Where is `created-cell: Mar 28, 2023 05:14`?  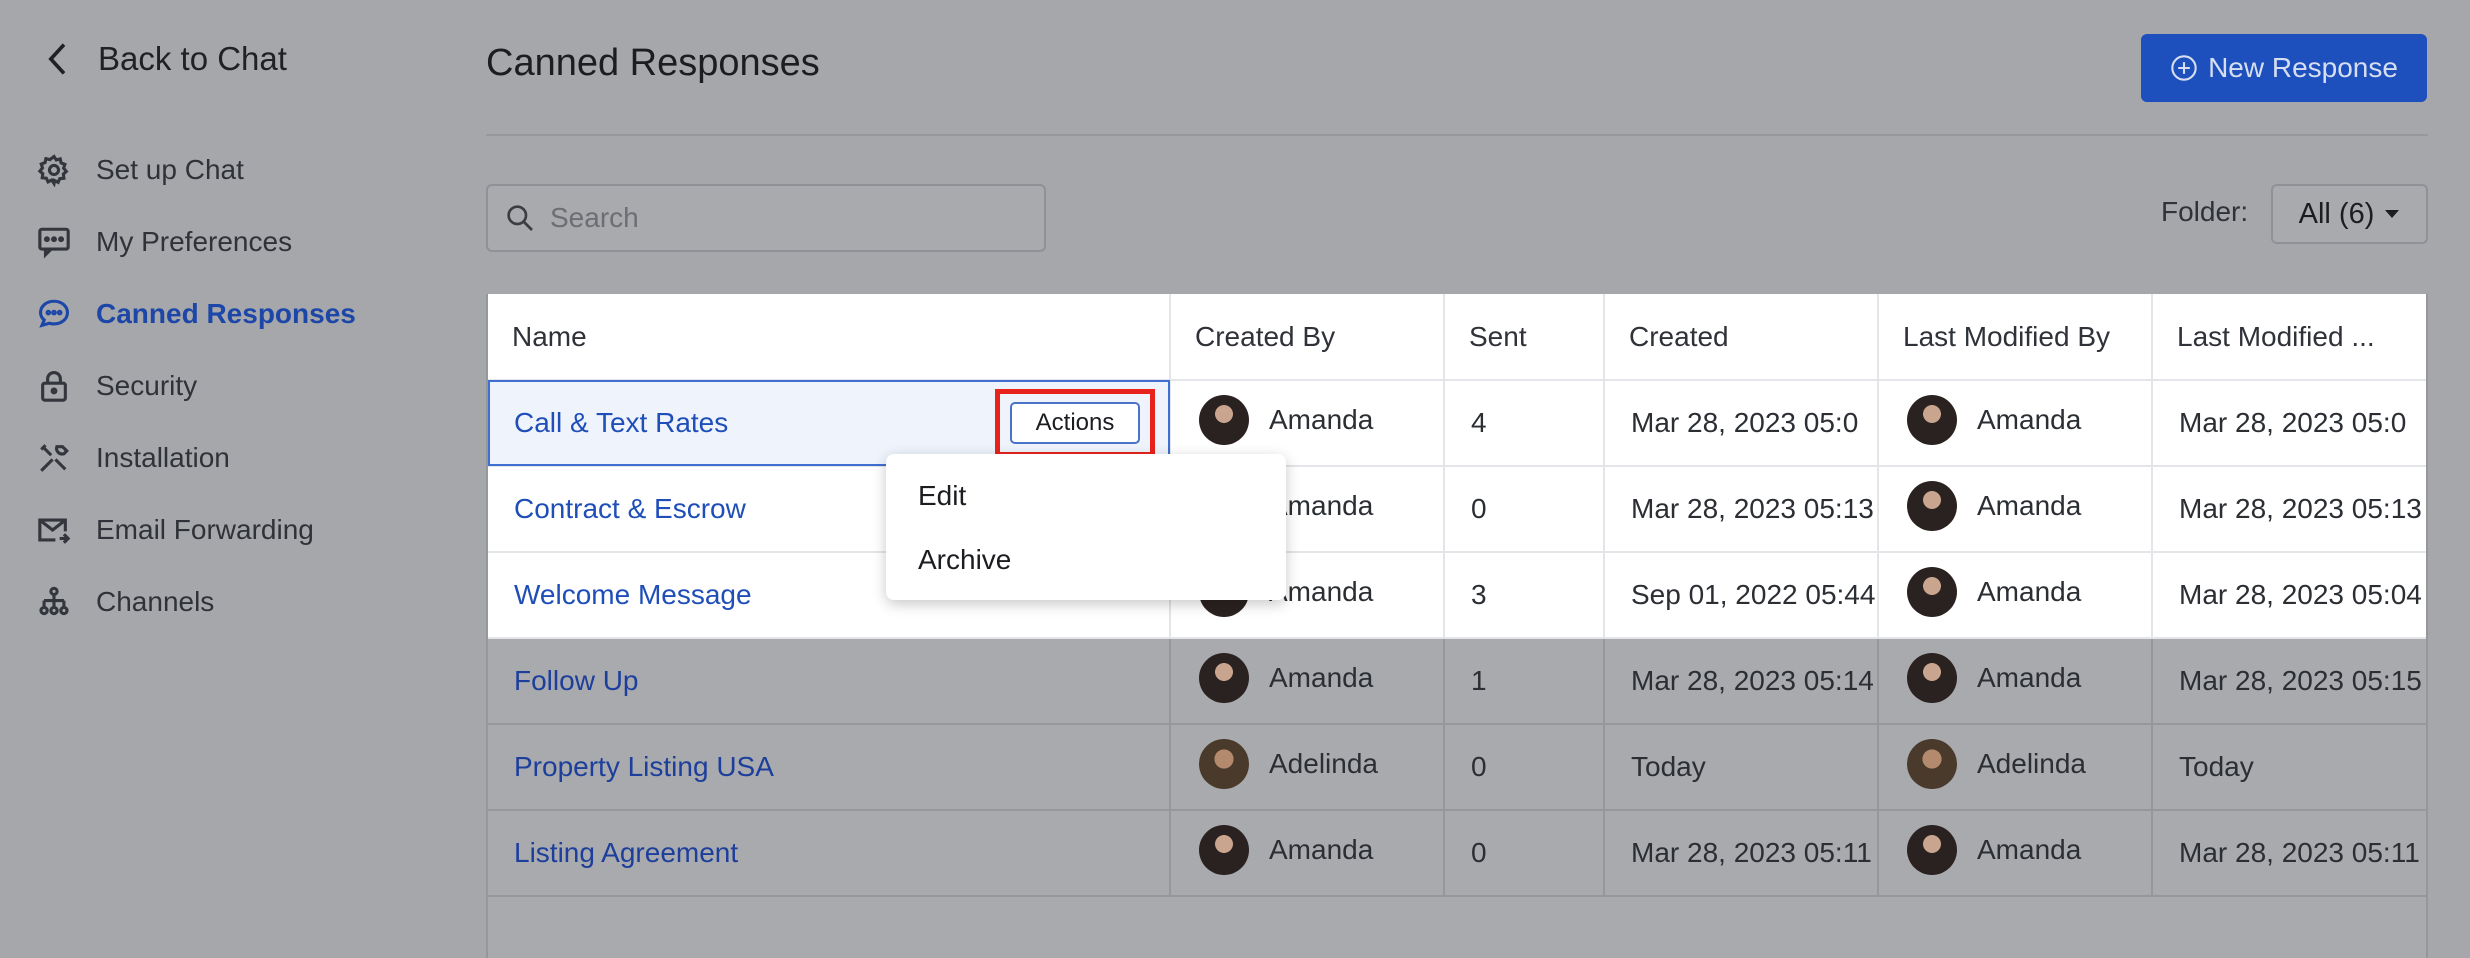
created-cell: Mar 28, 2023 05:14 is located at coordinates (1741, 681).